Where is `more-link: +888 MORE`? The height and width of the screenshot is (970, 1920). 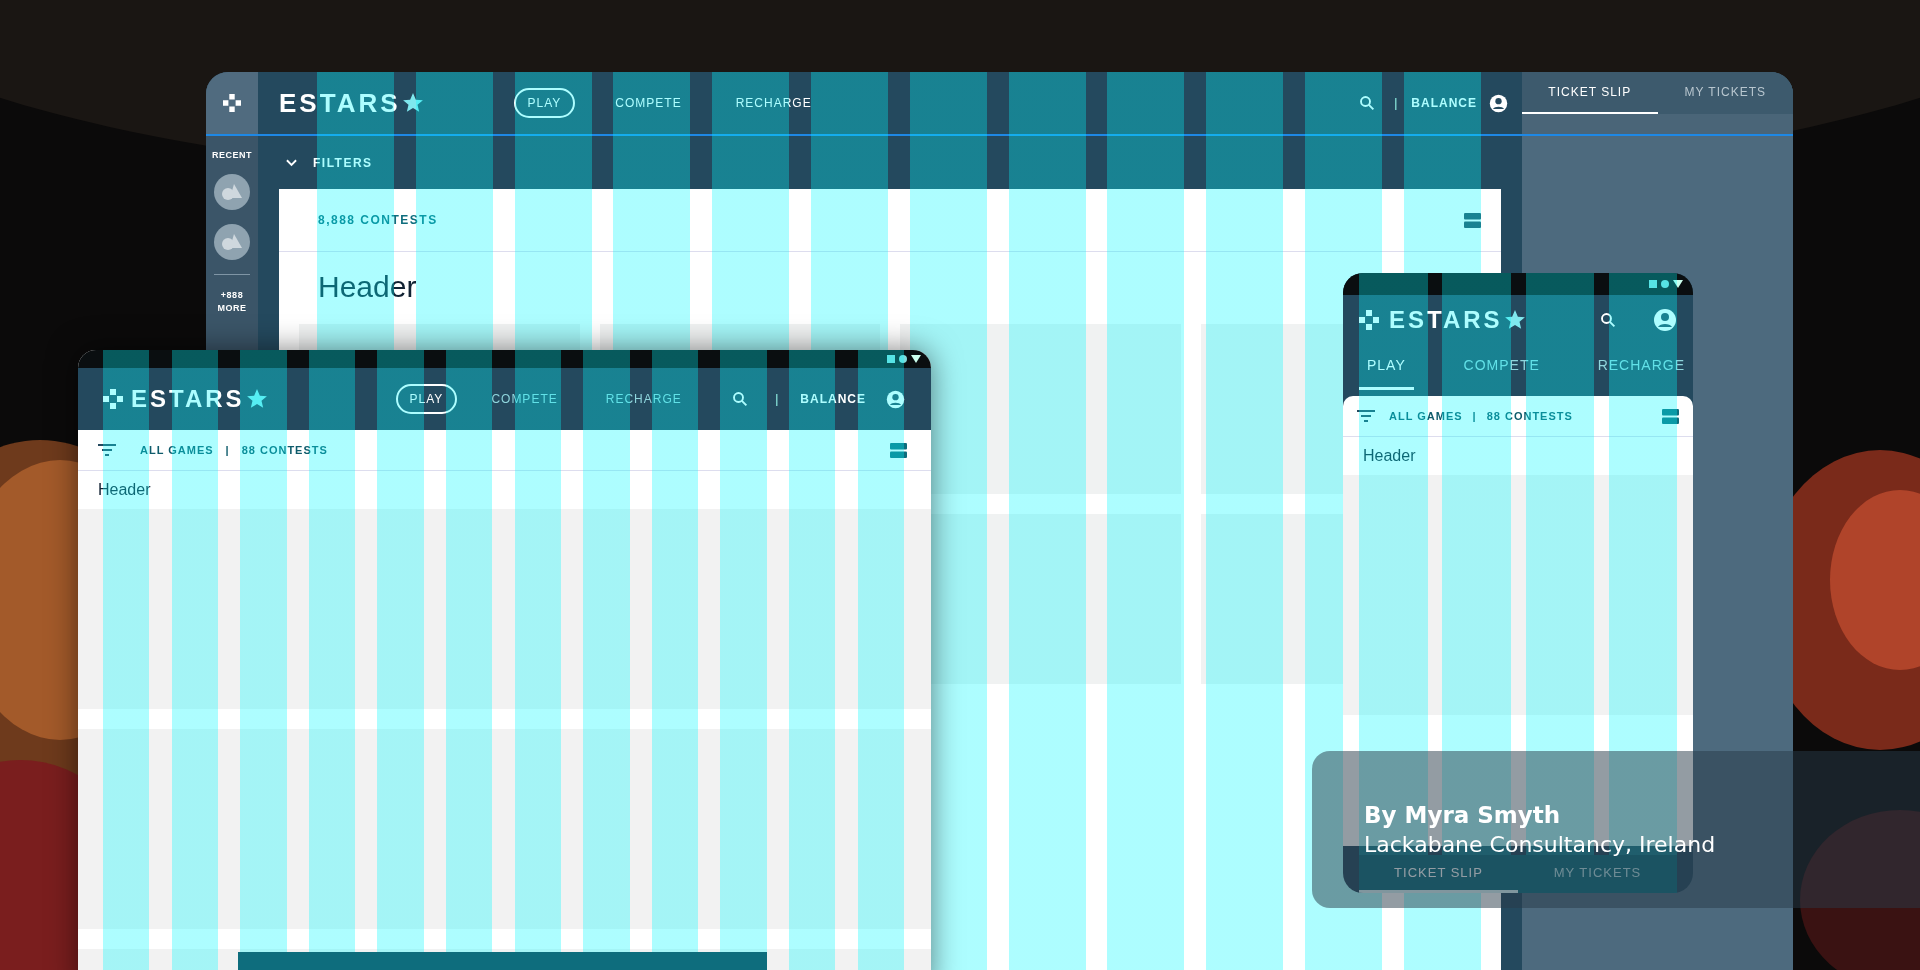
more-link: +888 MORE is located at coordinates (232, 302).